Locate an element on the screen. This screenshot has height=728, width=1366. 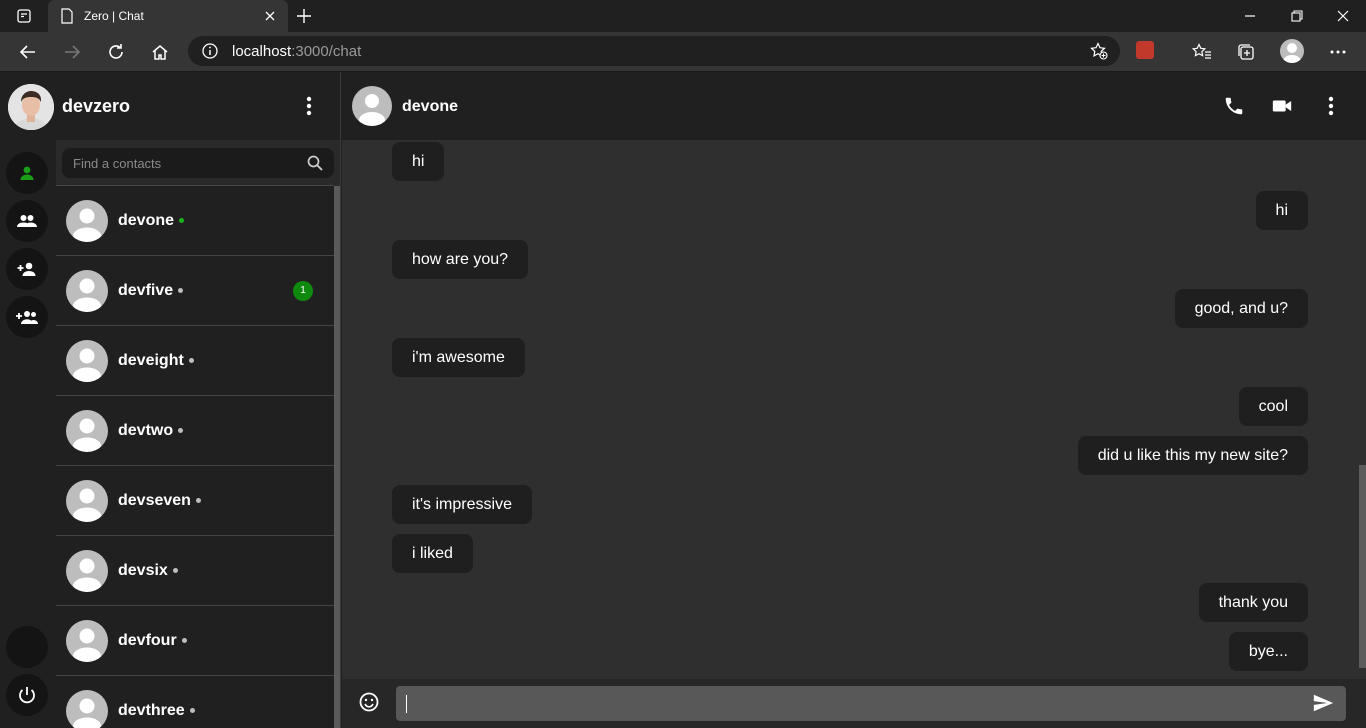
contact-name: devtwo is located at coordinates (146, 430).